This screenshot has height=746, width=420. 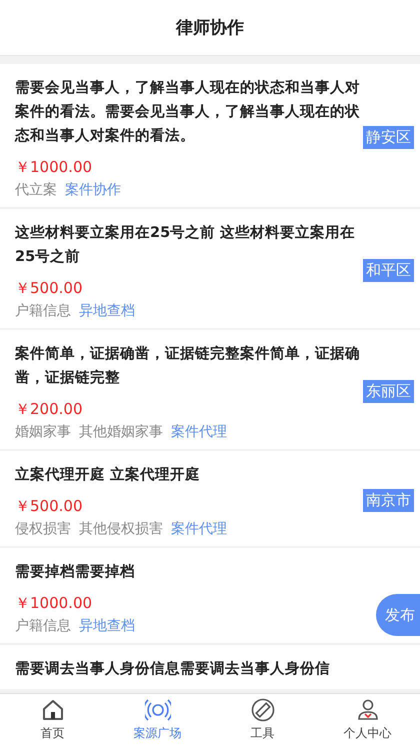 I want to click on case-title: 需要会见当事人，了解当事人现在的状态和当事人对案件的看法。需要会见当事人，了解当事人现在的状态和当事人对案件的看法。, so click(x=187, y=112).